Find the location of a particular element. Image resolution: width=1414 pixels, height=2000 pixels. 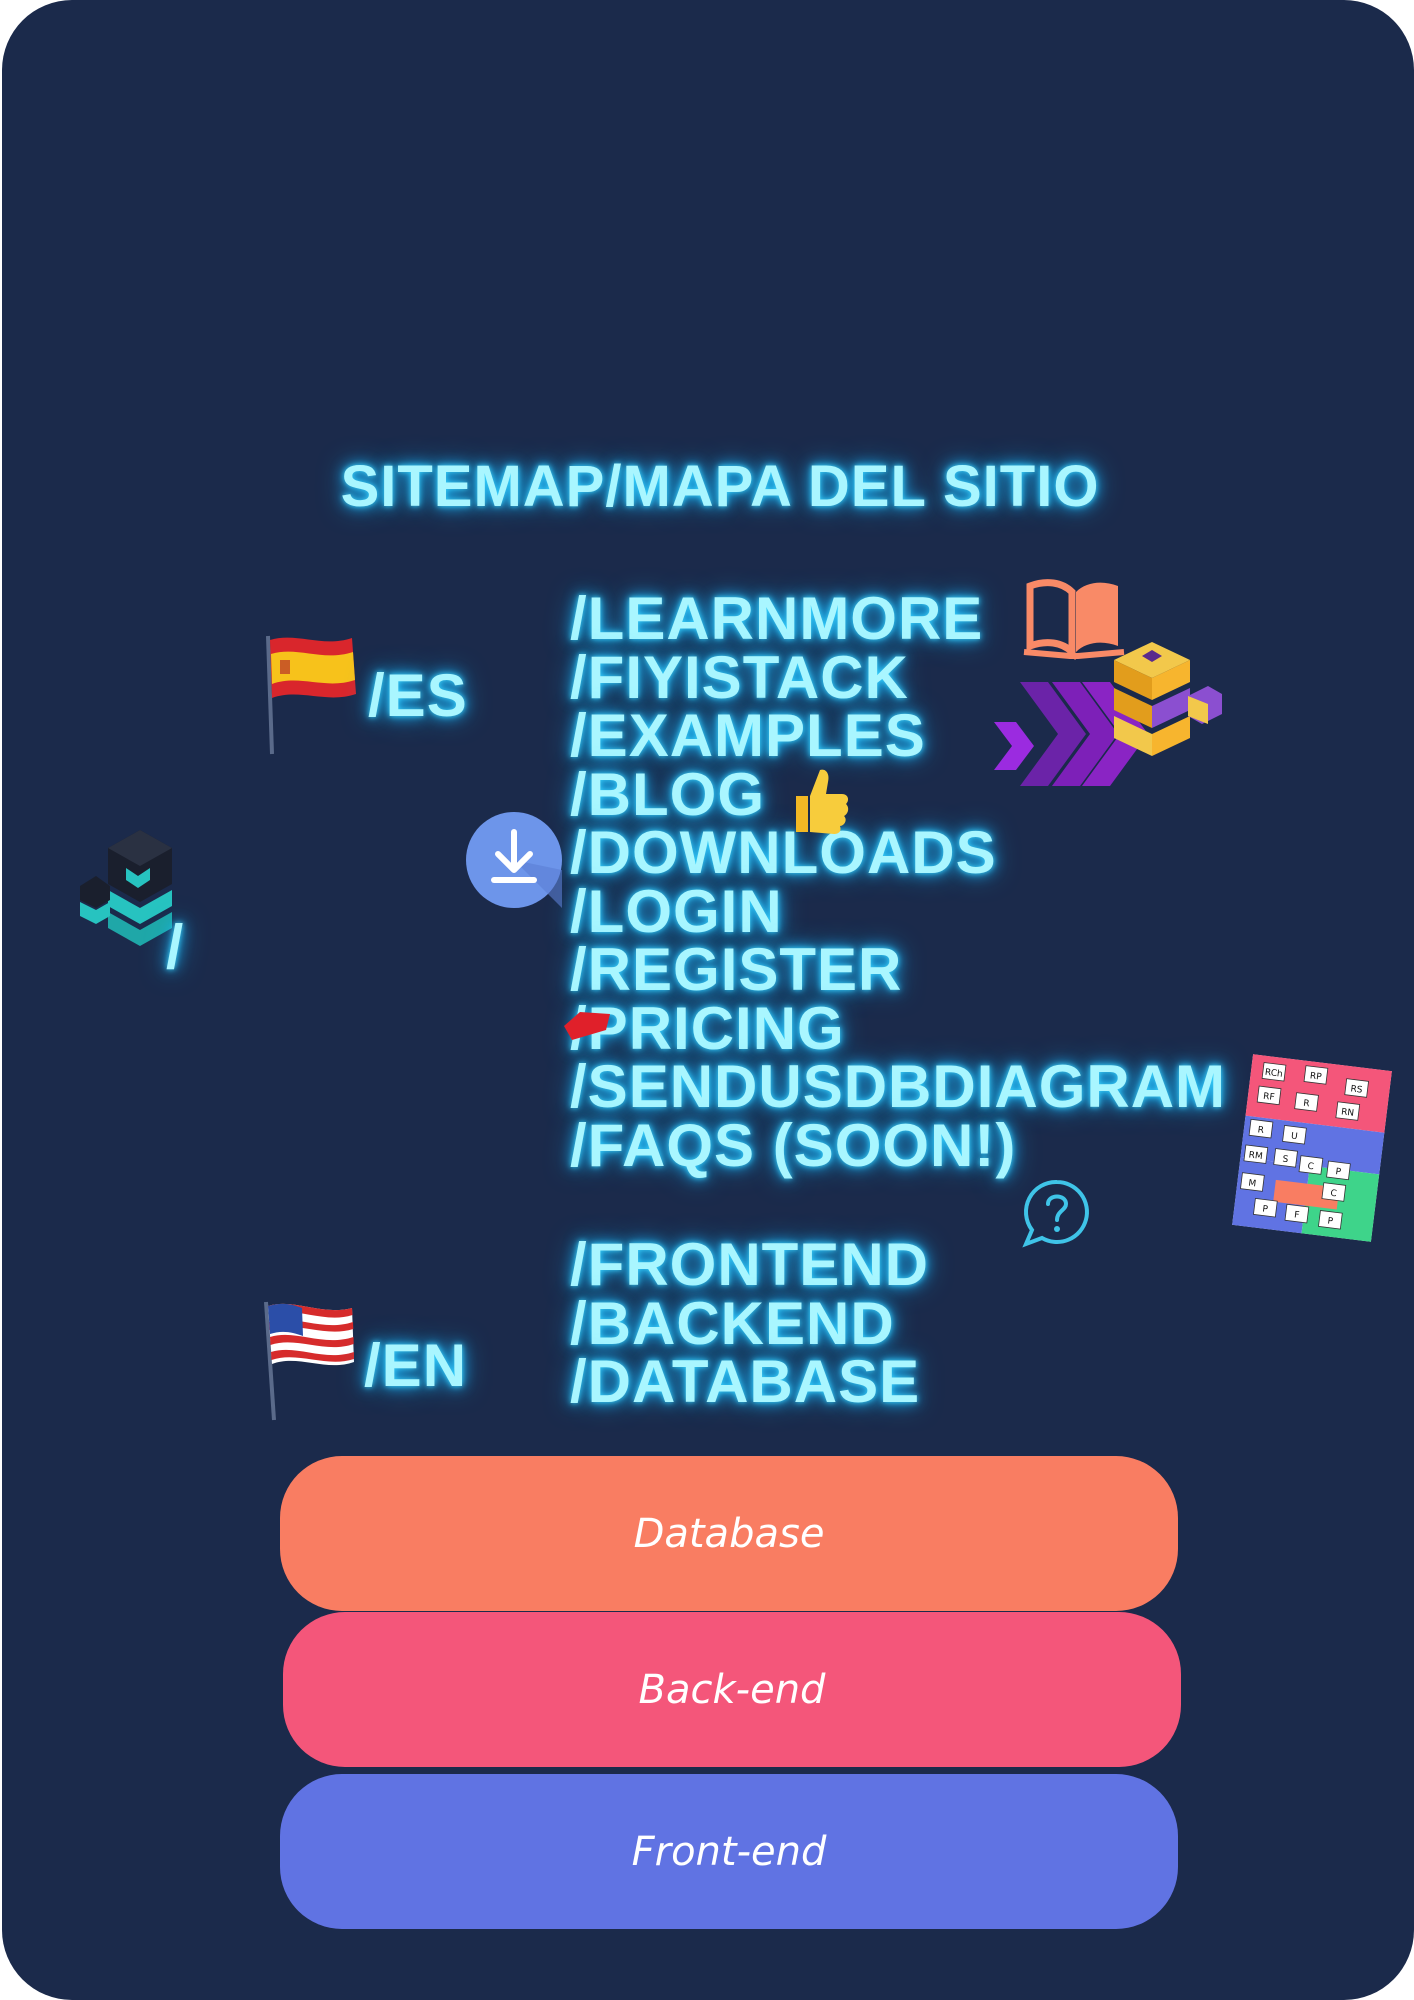

db-diagram: RCh RPRSRFRRNRURM SCPMCPFP is located at coordinates (1312, 1148).